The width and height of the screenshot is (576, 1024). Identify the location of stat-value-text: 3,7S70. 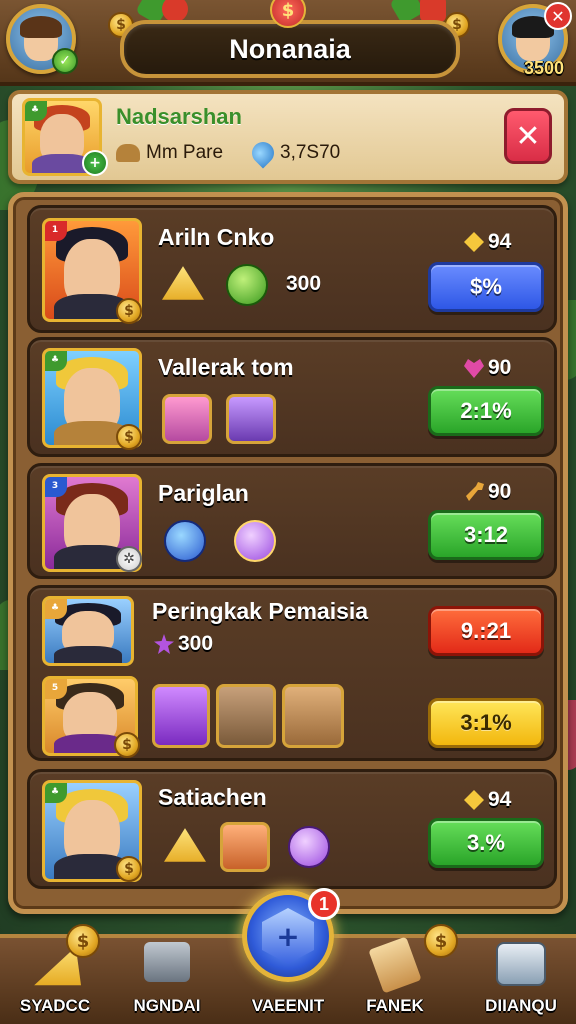
(310, 152).